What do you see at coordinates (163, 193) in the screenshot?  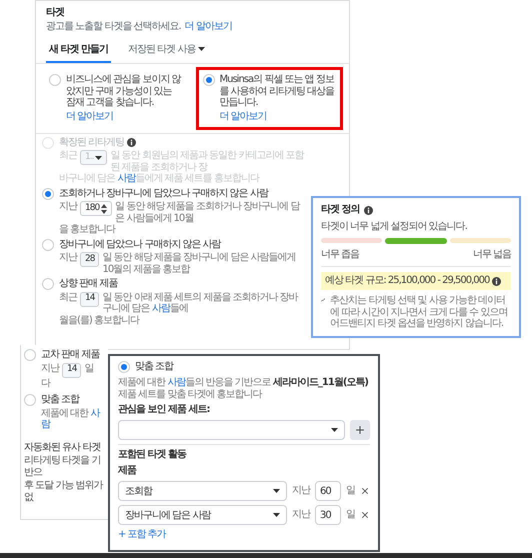 I see `option-label: 조회하거나 장바구니에 담았으나 구매하지 않은 사람` at bounding box center [163, 193].